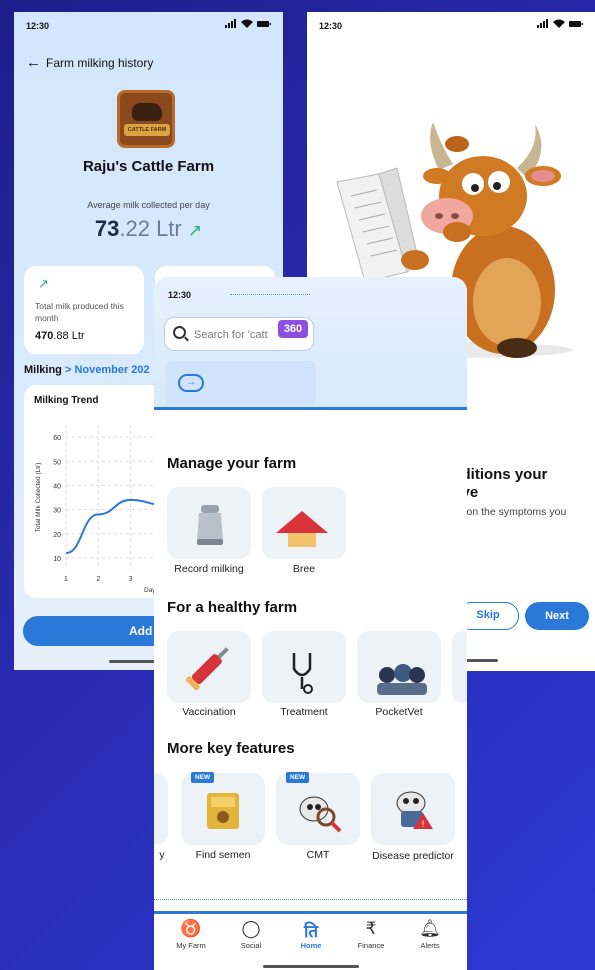  What do you see at coordinates (371, 945) in the screenshot?
I see `nav-label: Finance` at bounding box center [371, 945].